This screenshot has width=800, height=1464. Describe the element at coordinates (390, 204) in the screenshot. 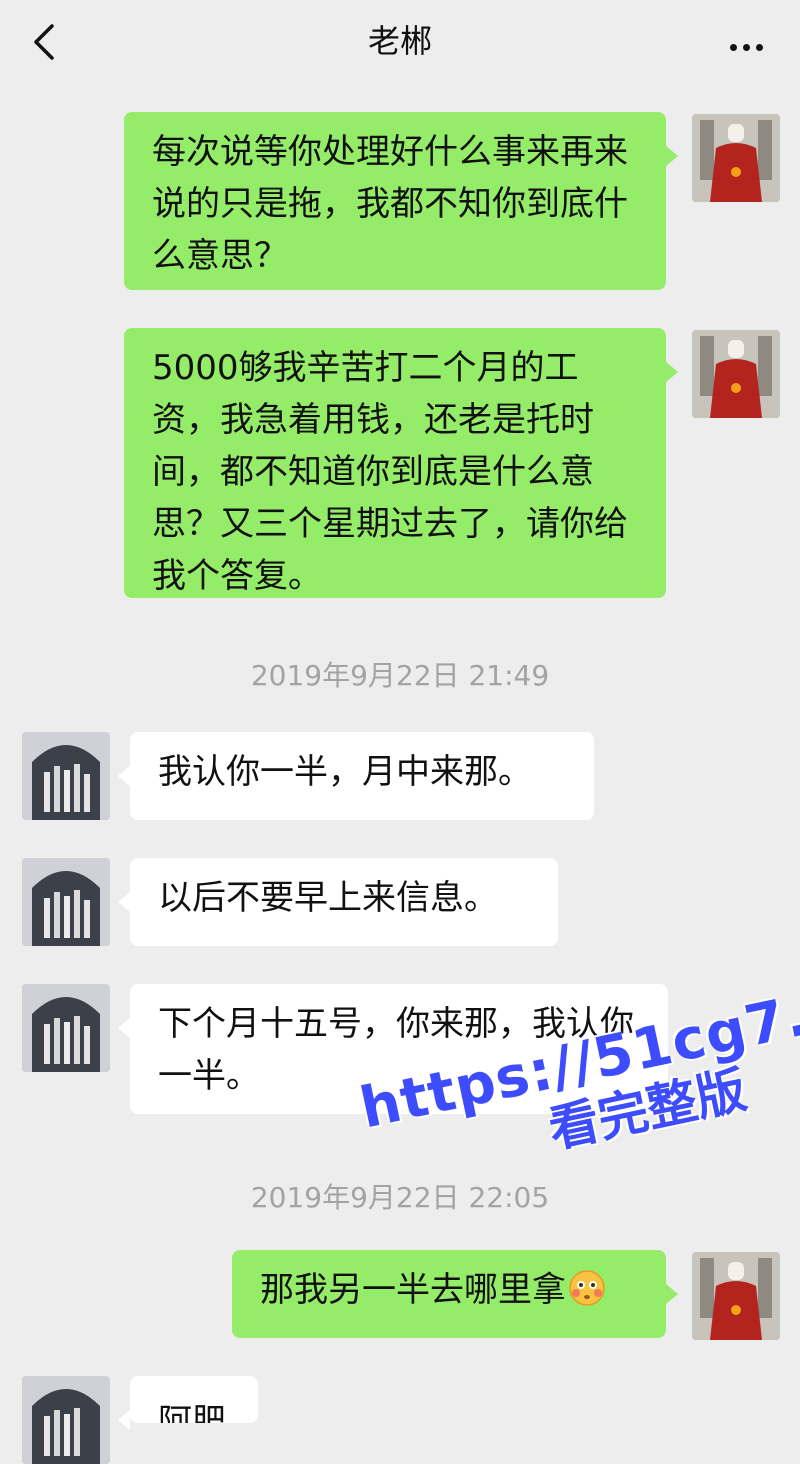

I see `message-text: 每次说等你处理好什么事来再来说的只是拖，我都不知你到底什么意思？` at that location.